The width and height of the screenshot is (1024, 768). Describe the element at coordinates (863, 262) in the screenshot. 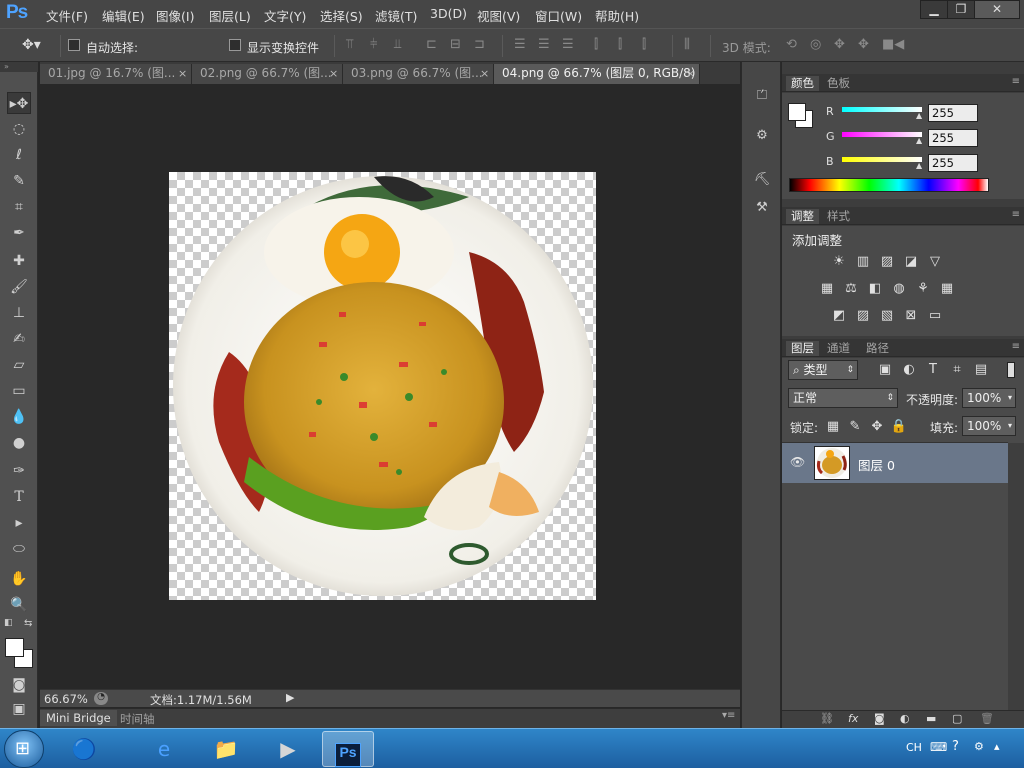

I see `levels-icon: ▥` at that location.